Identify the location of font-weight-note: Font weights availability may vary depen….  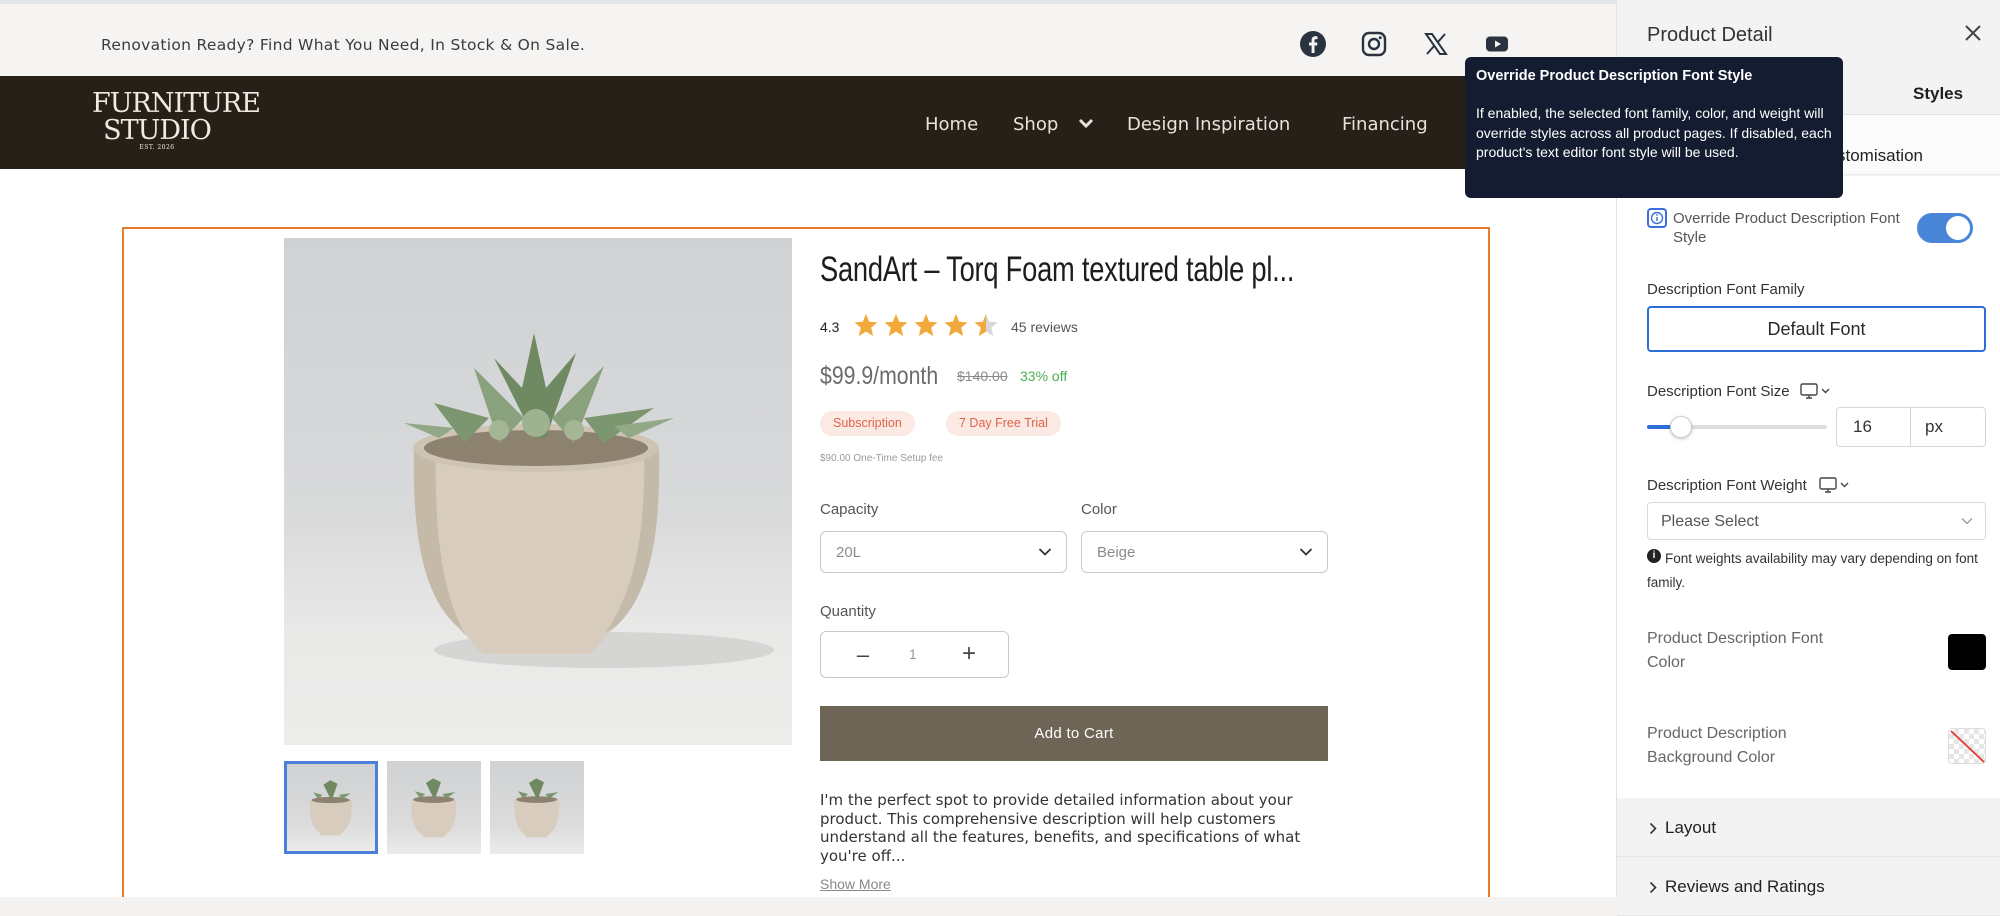
(1812, 570).